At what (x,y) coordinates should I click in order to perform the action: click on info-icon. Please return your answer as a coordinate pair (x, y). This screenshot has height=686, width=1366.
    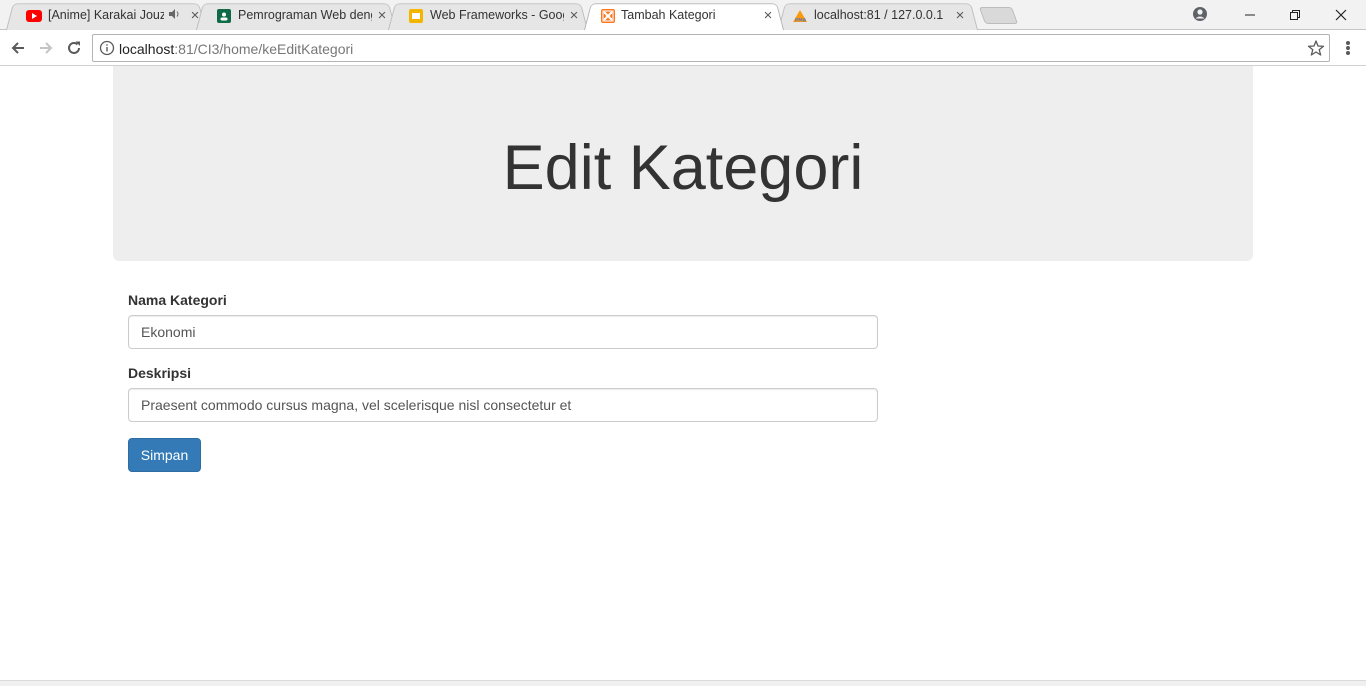
    Looking at the image, I should click on (107, 48).